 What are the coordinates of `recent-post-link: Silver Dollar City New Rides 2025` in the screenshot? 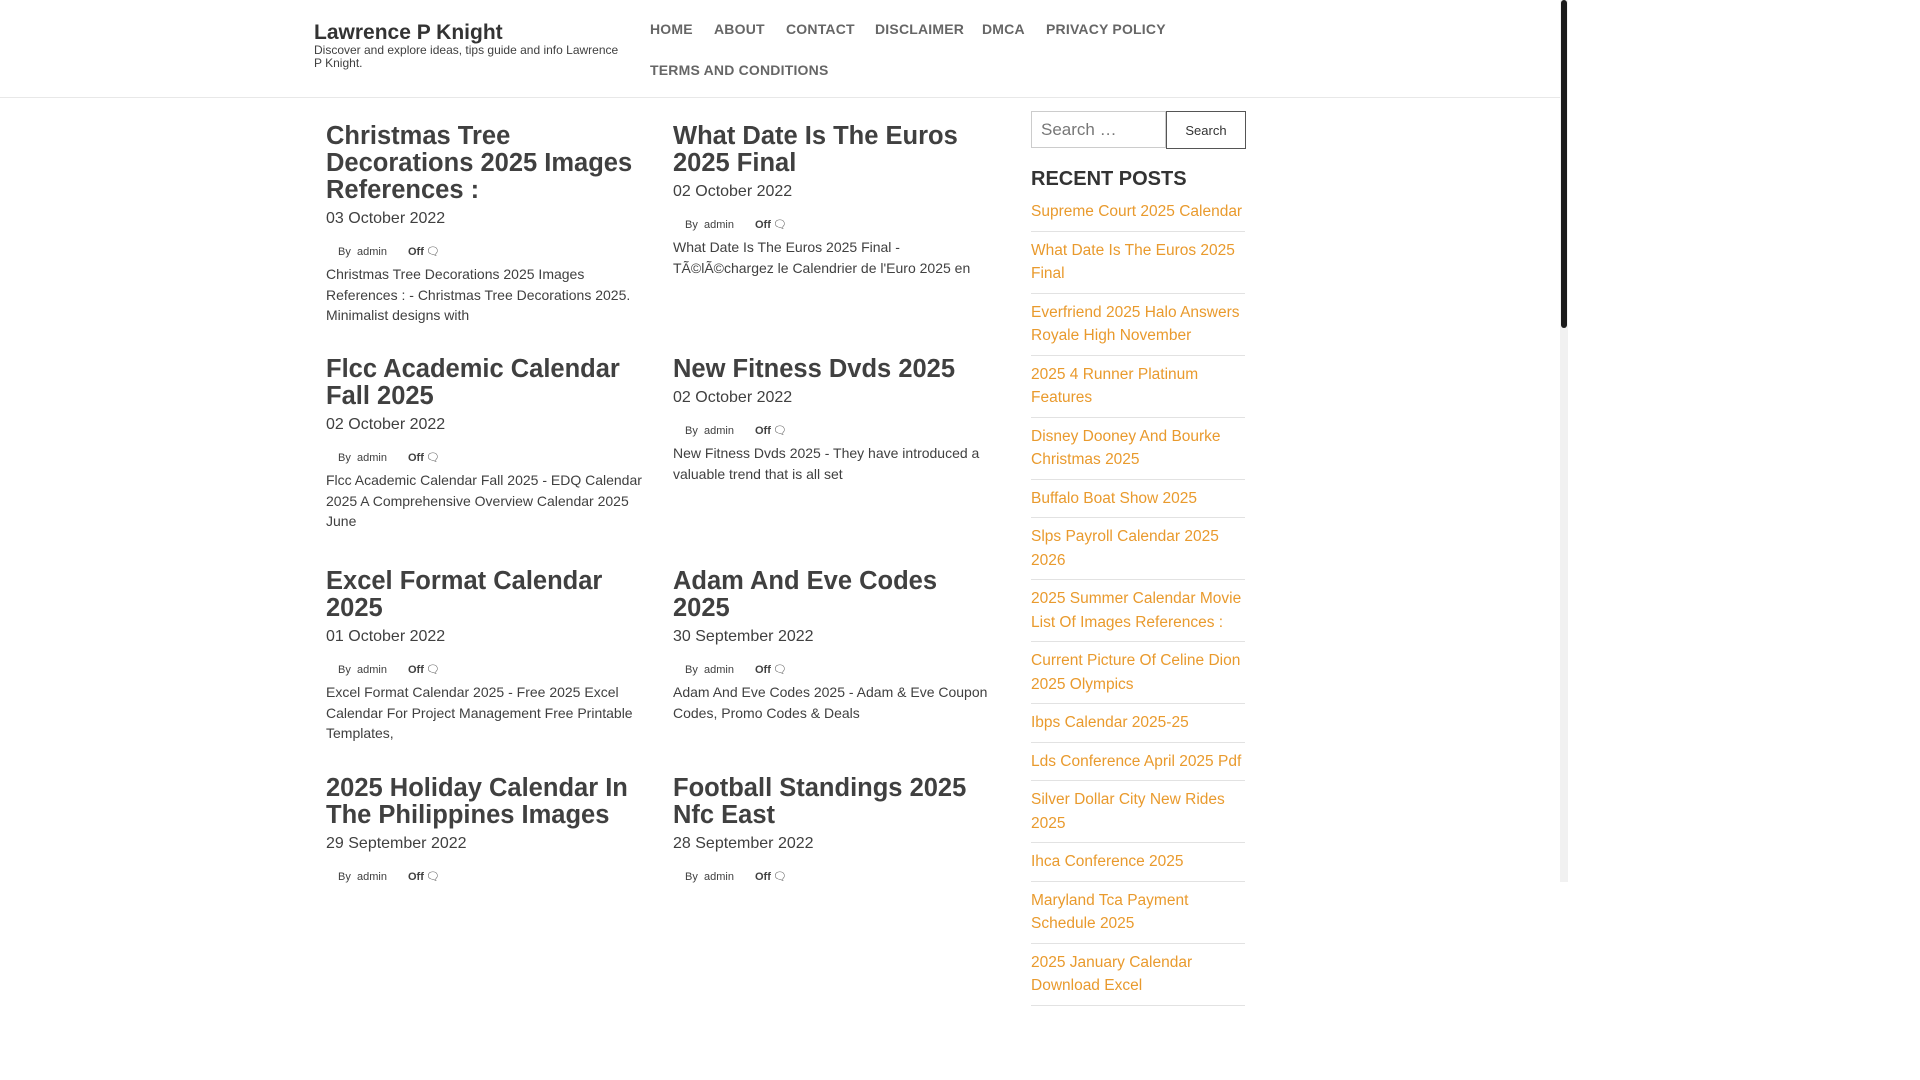 It's located at (1138, 811).